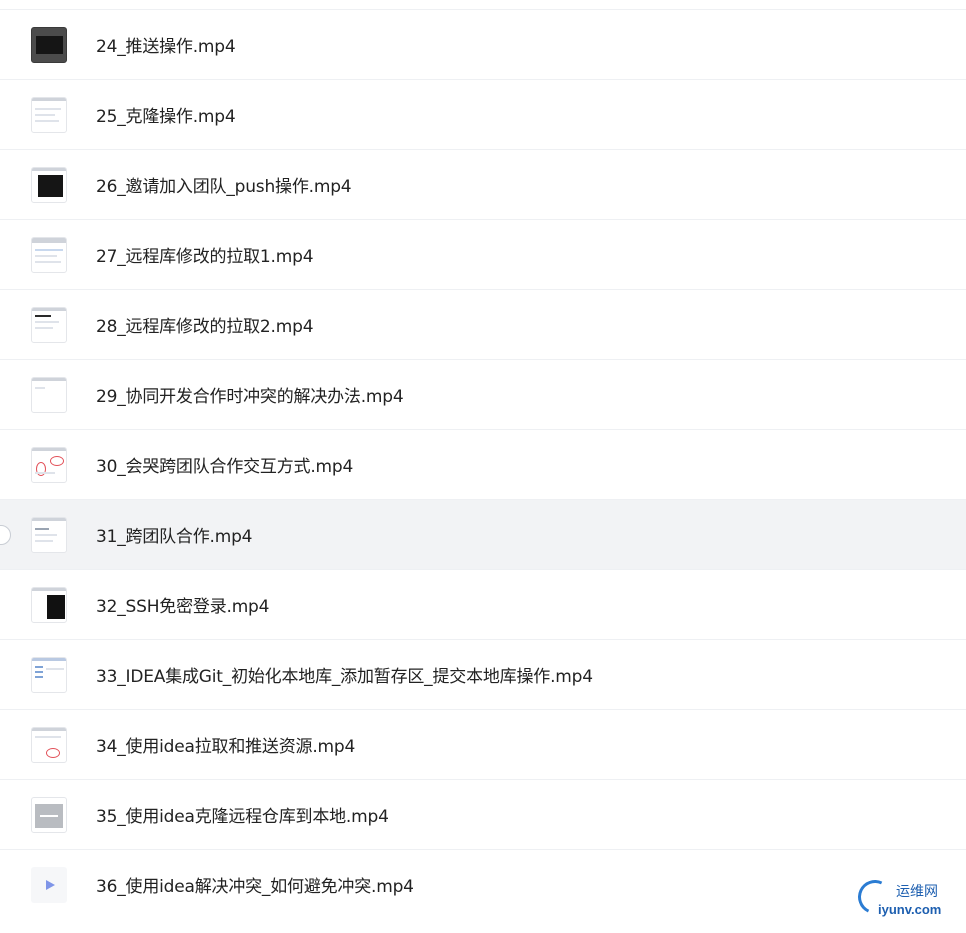 This screenshot has height=933, width=966. What do you see at coordinates (166, 44) in the screenshot?
I see `file-name: 24_推送操作.mp4` at bounding box center [166, 44].